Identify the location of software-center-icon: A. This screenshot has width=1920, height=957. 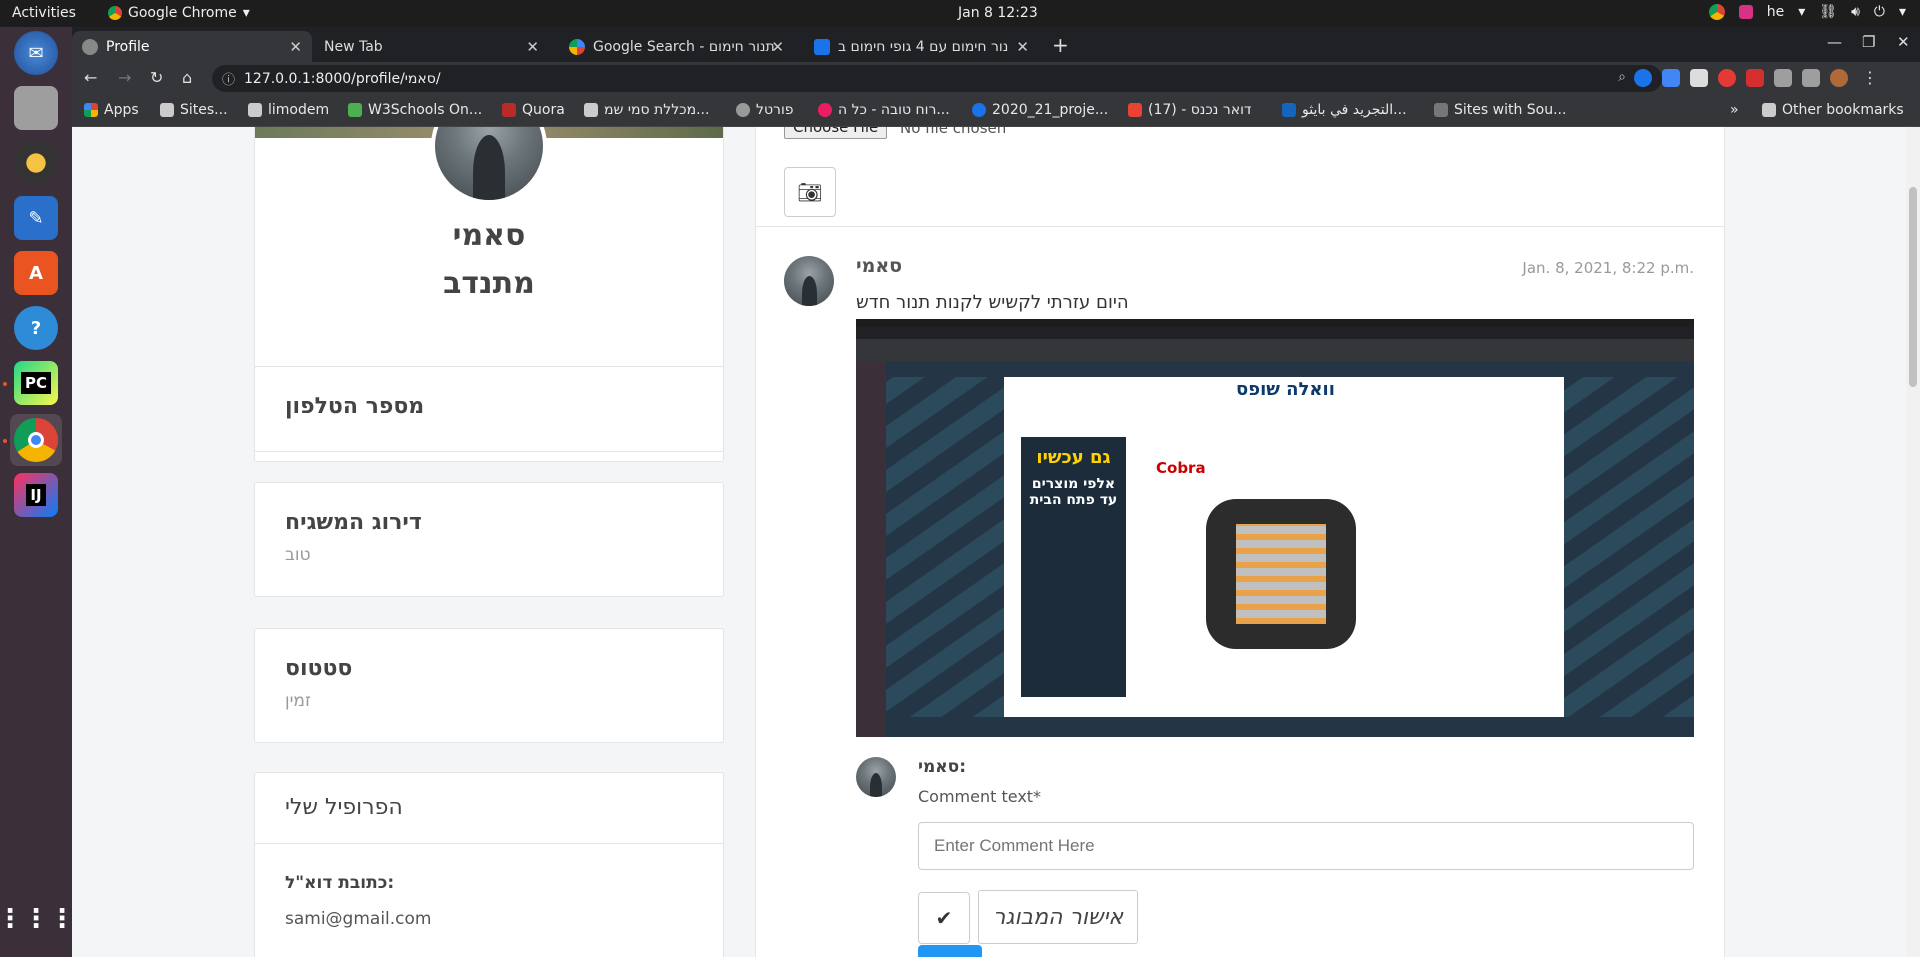
(36, 273).